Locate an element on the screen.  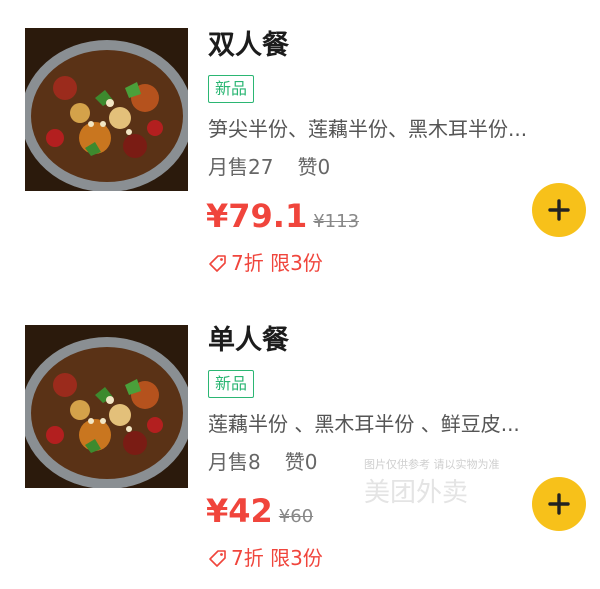
current-price: ¥79.1 is located at coordinates (257, 216).